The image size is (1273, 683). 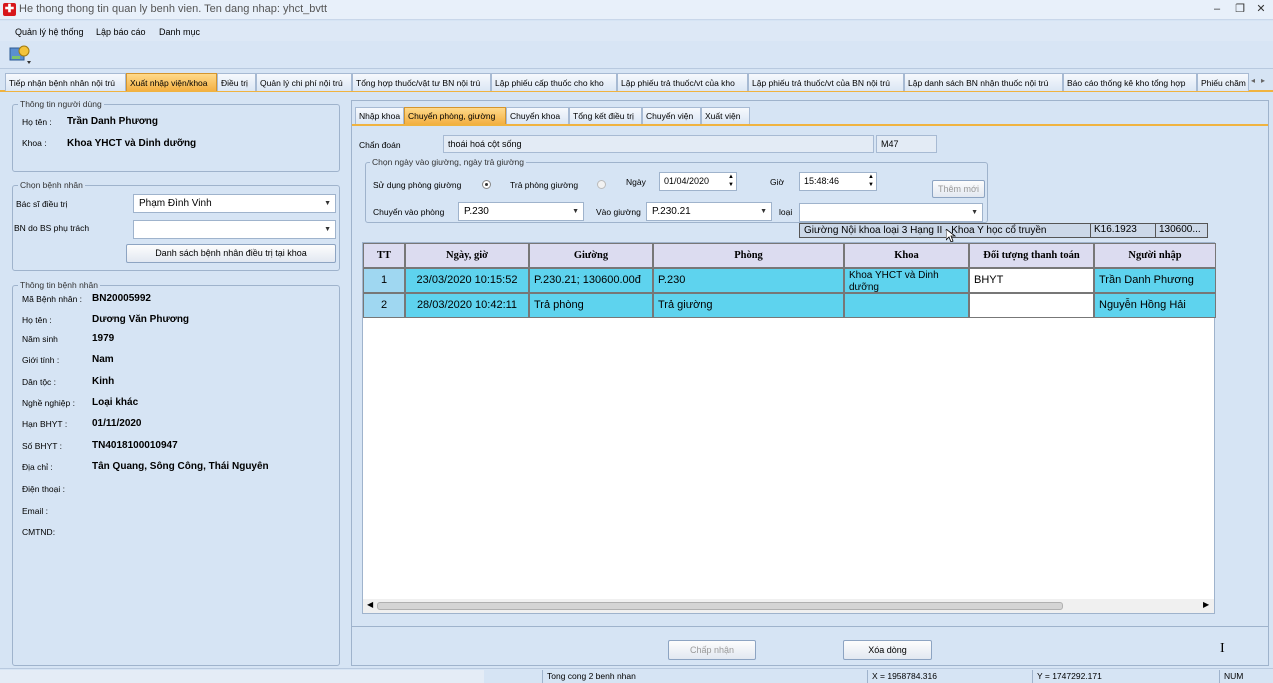 What do you see at coordinates (1253, 80) in the screenshot?
I see `tab-scroll-left-icon: ◂` at bounding box center [1253, 80].